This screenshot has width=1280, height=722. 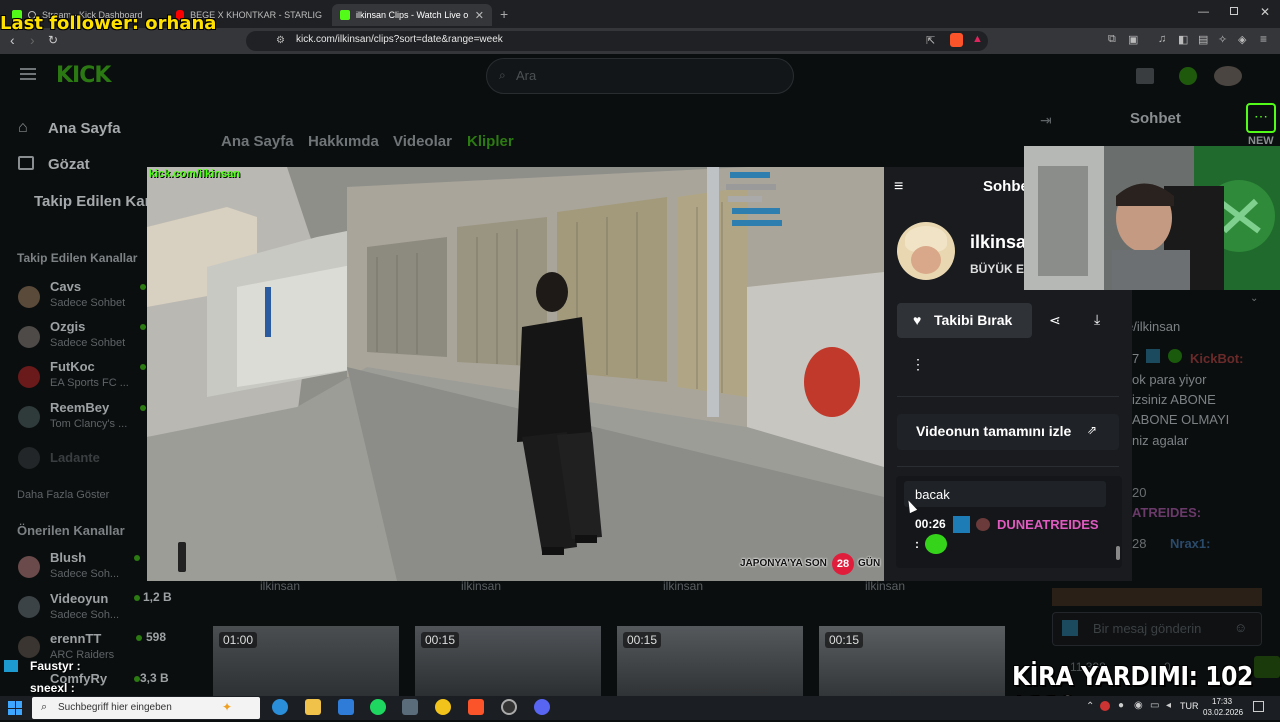 What do you see at coordinates (997, 242) in the screenshot?
I see `streamer-name: ilkinsan` at bounding box center [997, 242].